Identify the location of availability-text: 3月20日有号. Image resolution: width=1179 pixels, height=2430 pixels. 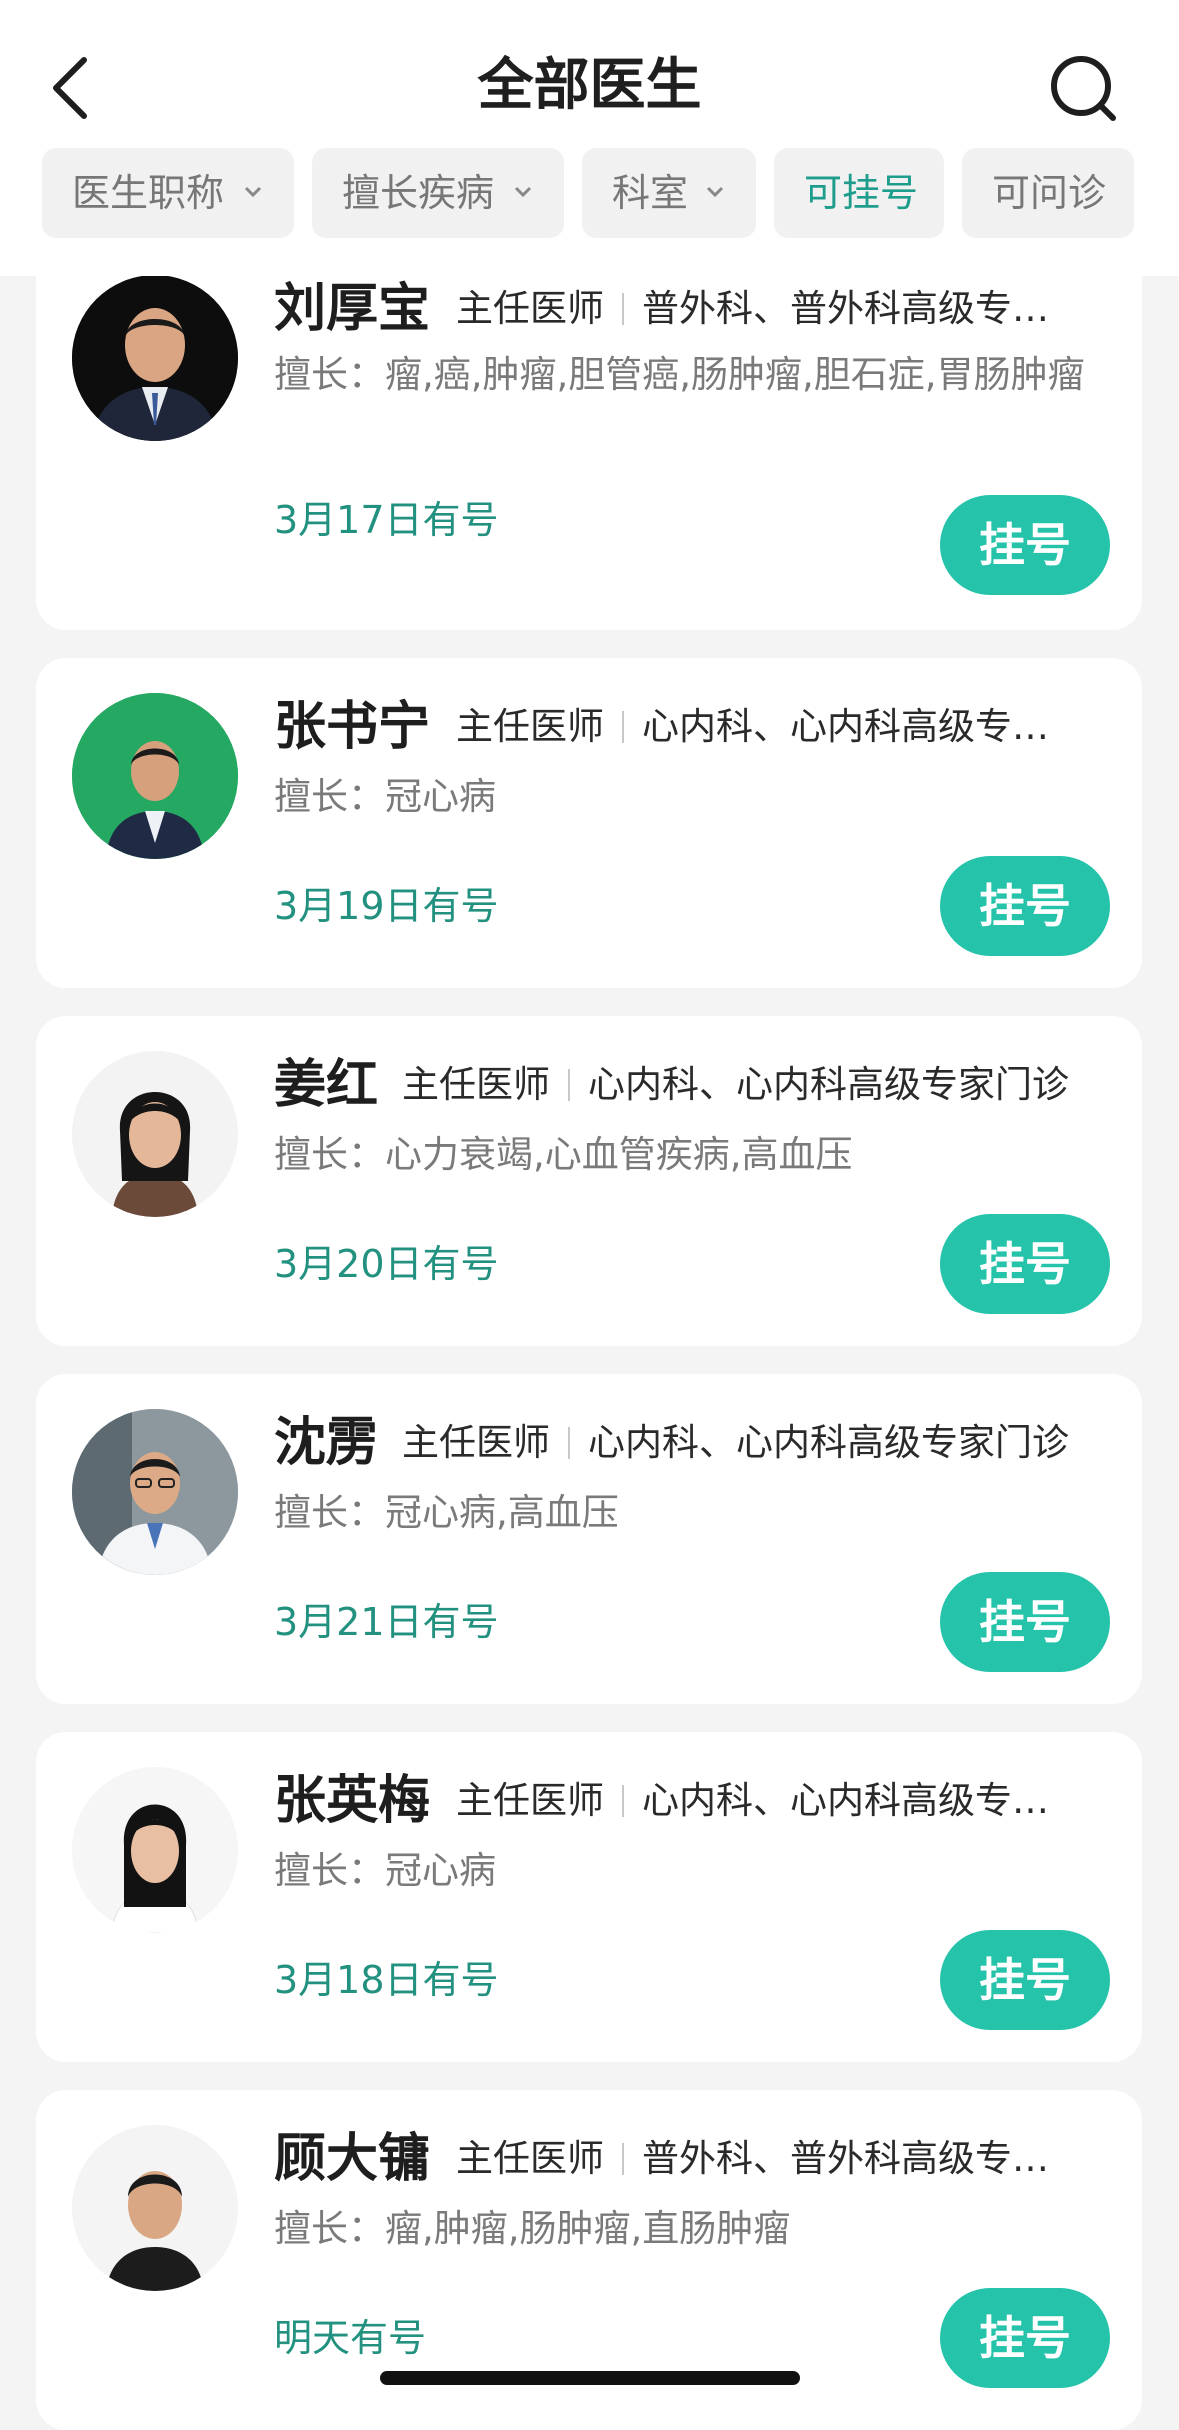
(386, 1264).